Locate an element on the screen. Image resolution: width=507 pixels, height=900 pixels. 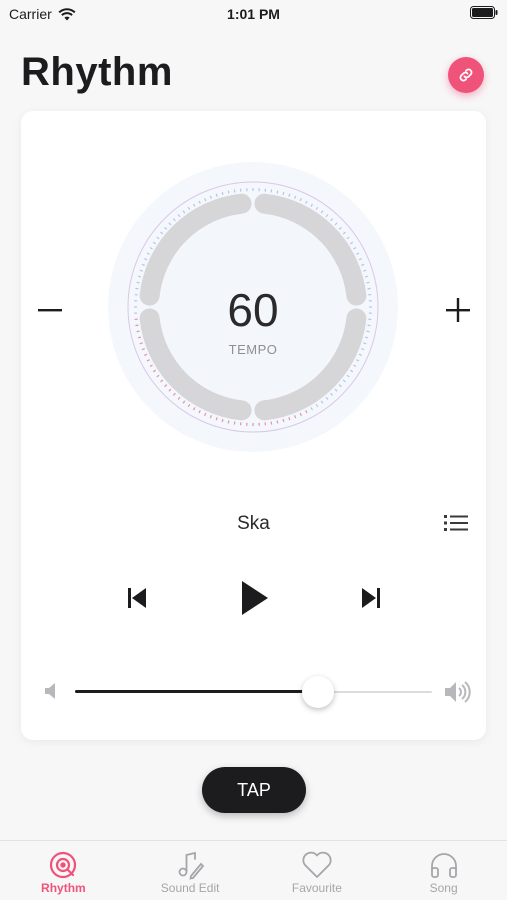
tab-rhythm: Rhythm is located at coordinates (63, 870).